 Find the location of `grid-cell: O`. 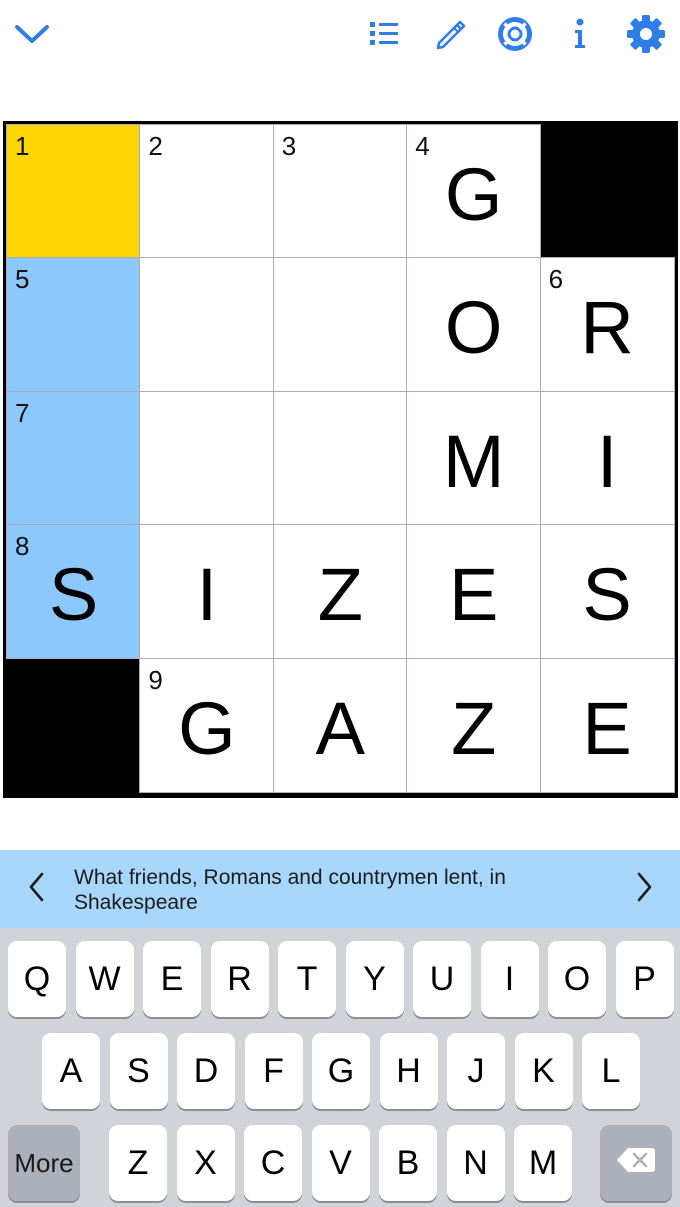

grid-cell: O is located at coordinates (474, 325).